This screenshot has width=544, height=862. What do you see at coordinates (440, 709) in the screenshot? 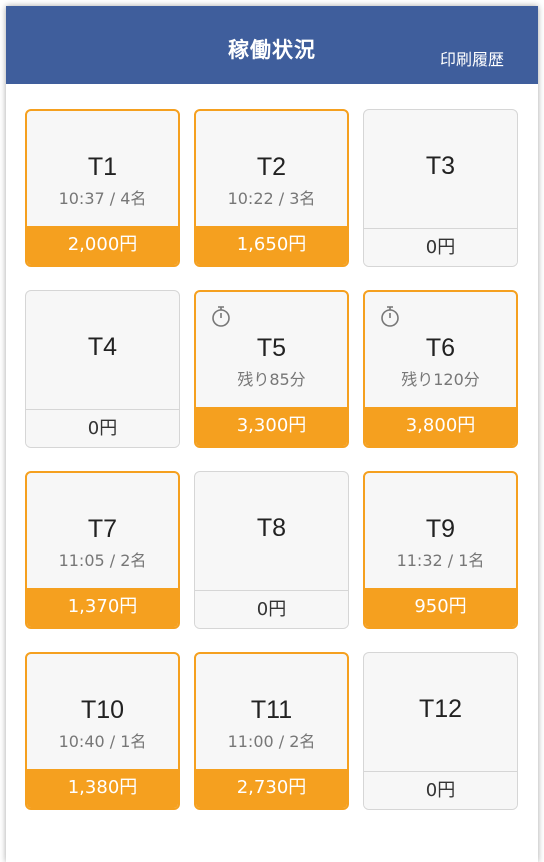
I see `table-name: T12` at bounding box center [440, 709].